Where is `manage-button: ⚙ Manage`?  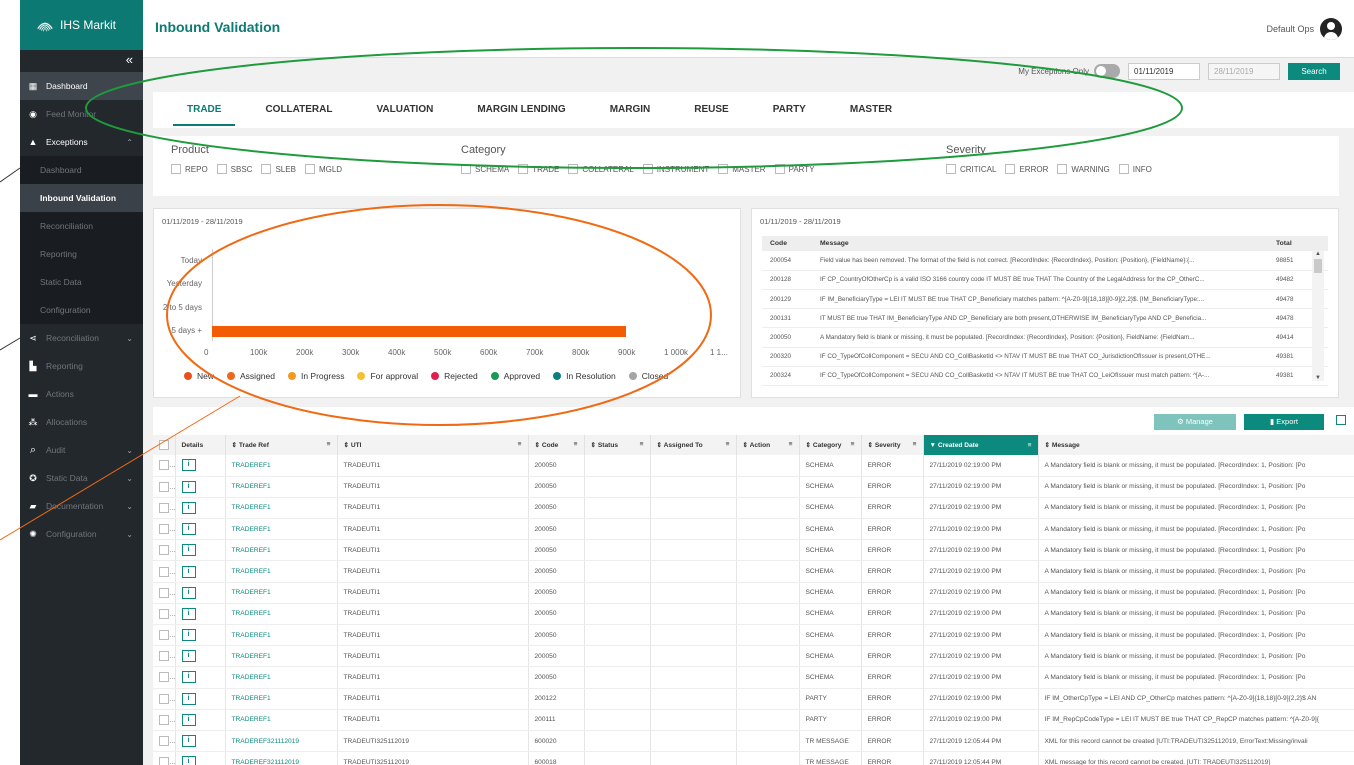 manage-button: ⚙ Manage is located at coordinates (1195, 422).